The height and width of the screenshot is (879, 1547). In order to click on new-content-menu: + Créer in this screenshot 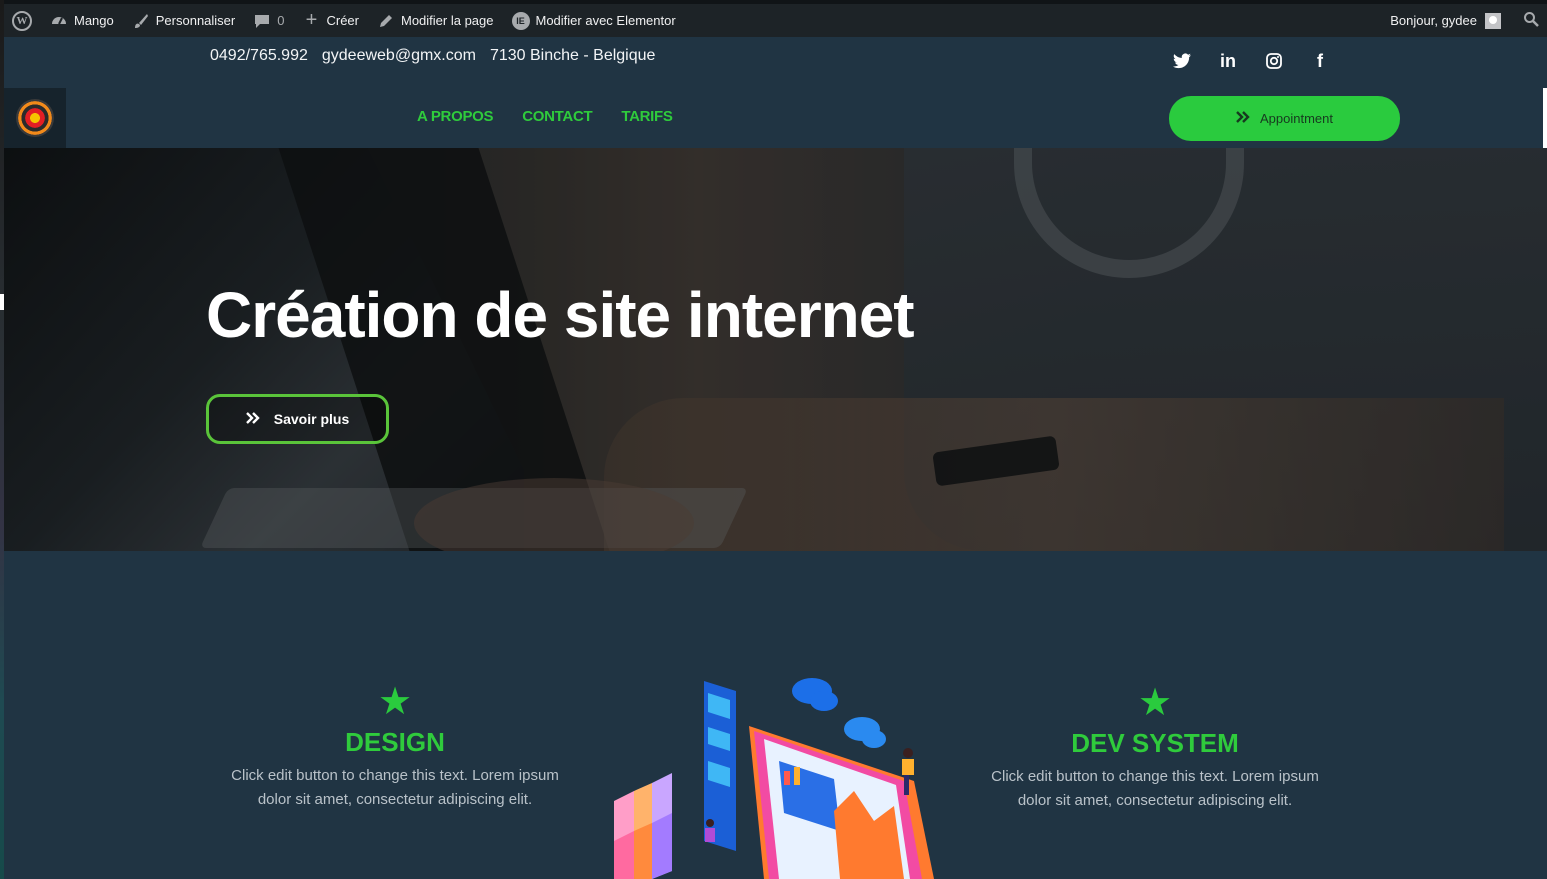, I will do `click(330, 20)`.